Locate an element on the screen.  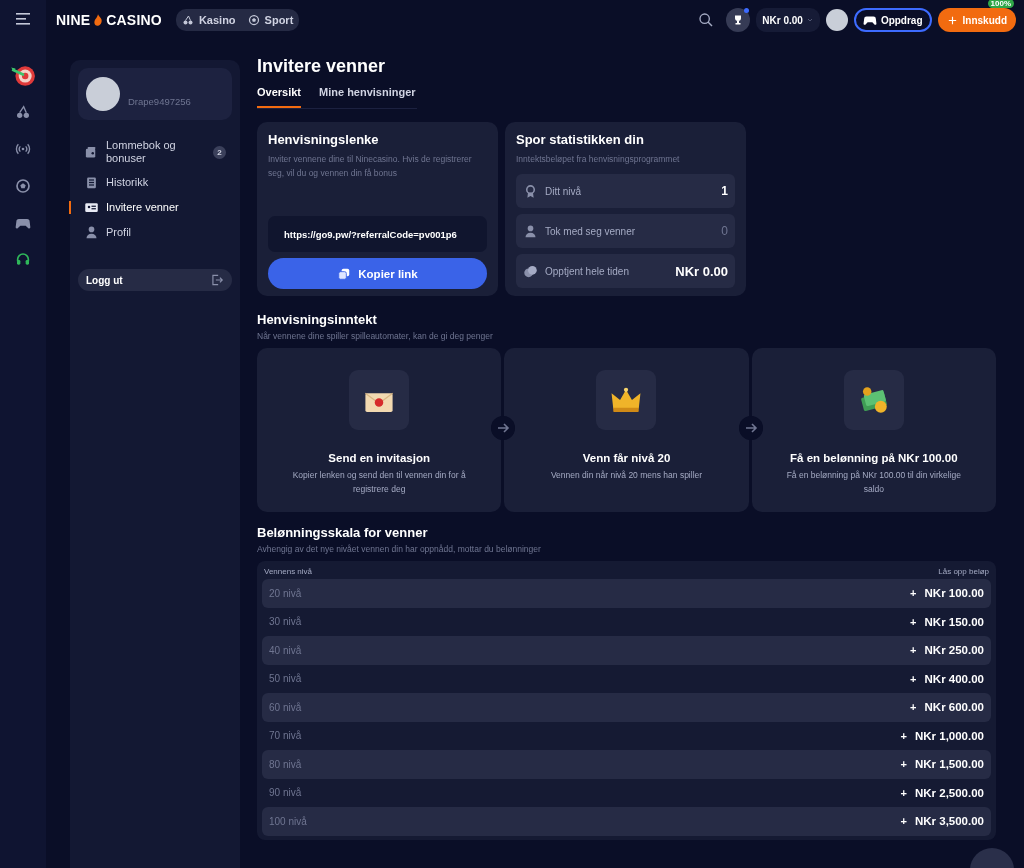
step-description: Kopier lenken og send den til vennen din for å registrere deg is located at coordinates (379, 482).